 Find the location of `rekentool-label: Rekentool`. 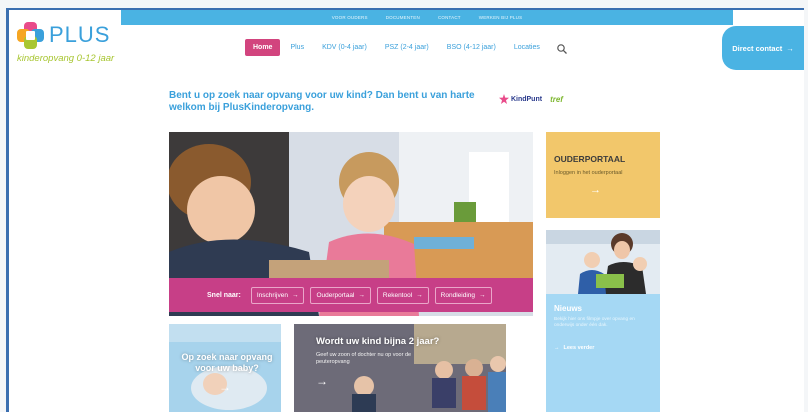

rekentool-label: Rekentool is located at coordinates (397, 295).